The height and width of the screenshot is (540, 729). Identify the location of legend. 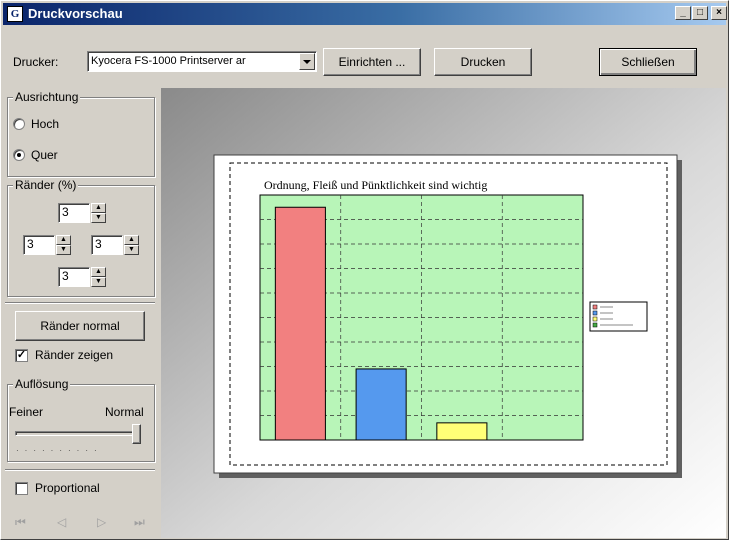
(618, 316).